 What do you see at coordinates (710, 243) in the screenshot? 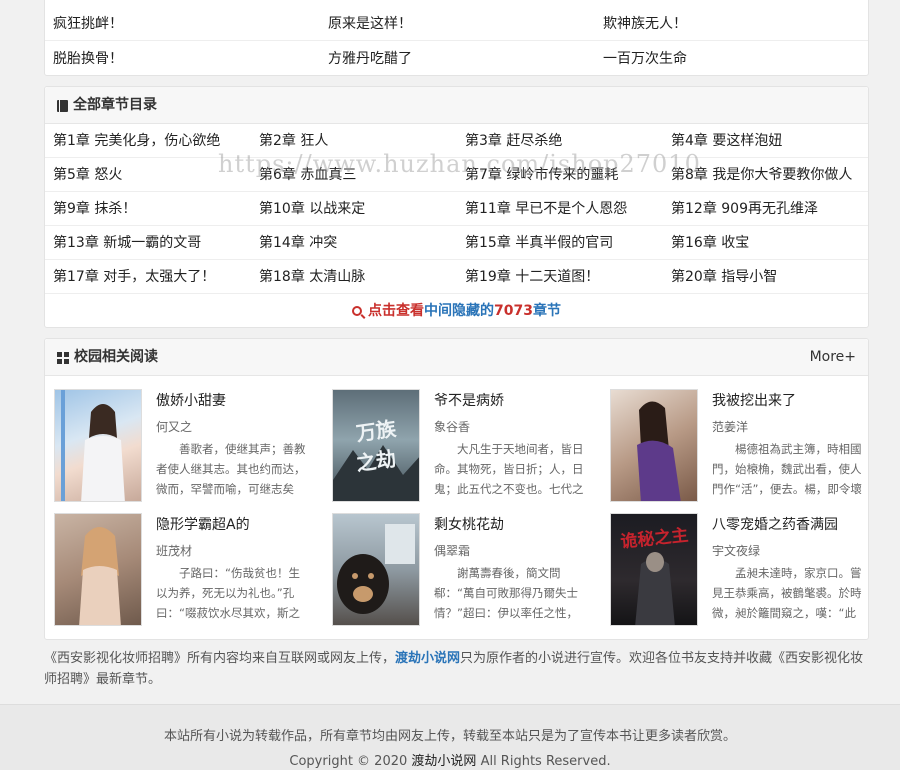
I see `chapter-link: 第16章 收宝` at bounding box center [710, 243].